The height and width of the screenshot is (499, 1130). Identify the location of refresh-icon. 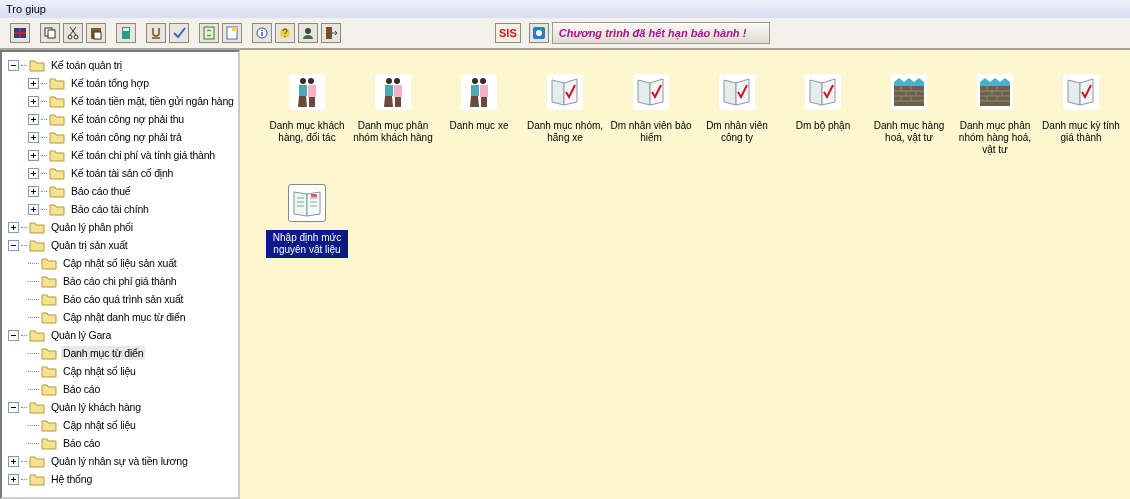
(209, 33).